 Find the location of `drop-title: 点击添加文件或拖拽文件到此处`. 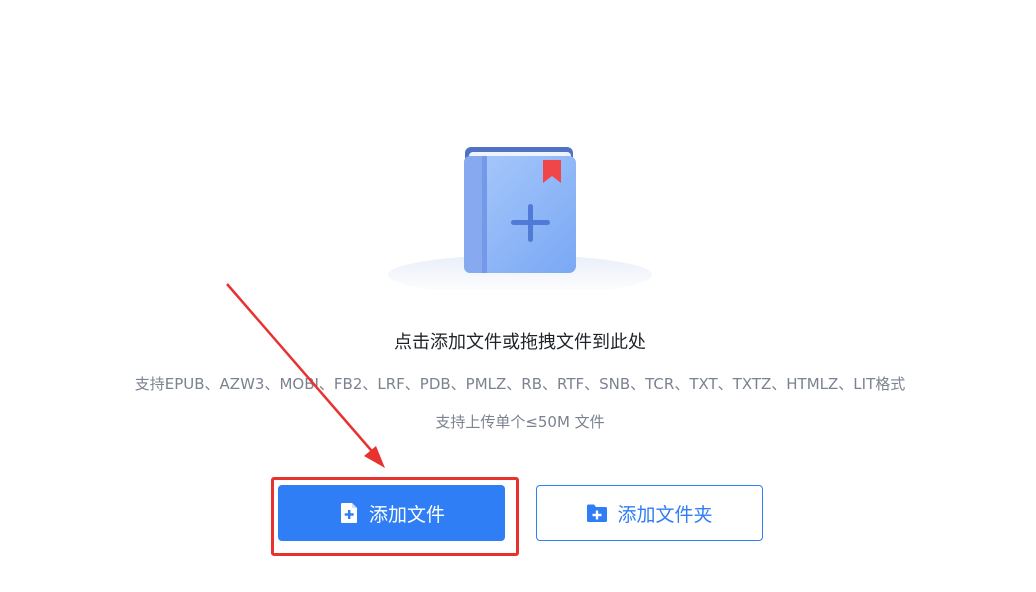

drop-title: 点击添加文件或拖拽文件到此处 is located at coordinates (520, 342).